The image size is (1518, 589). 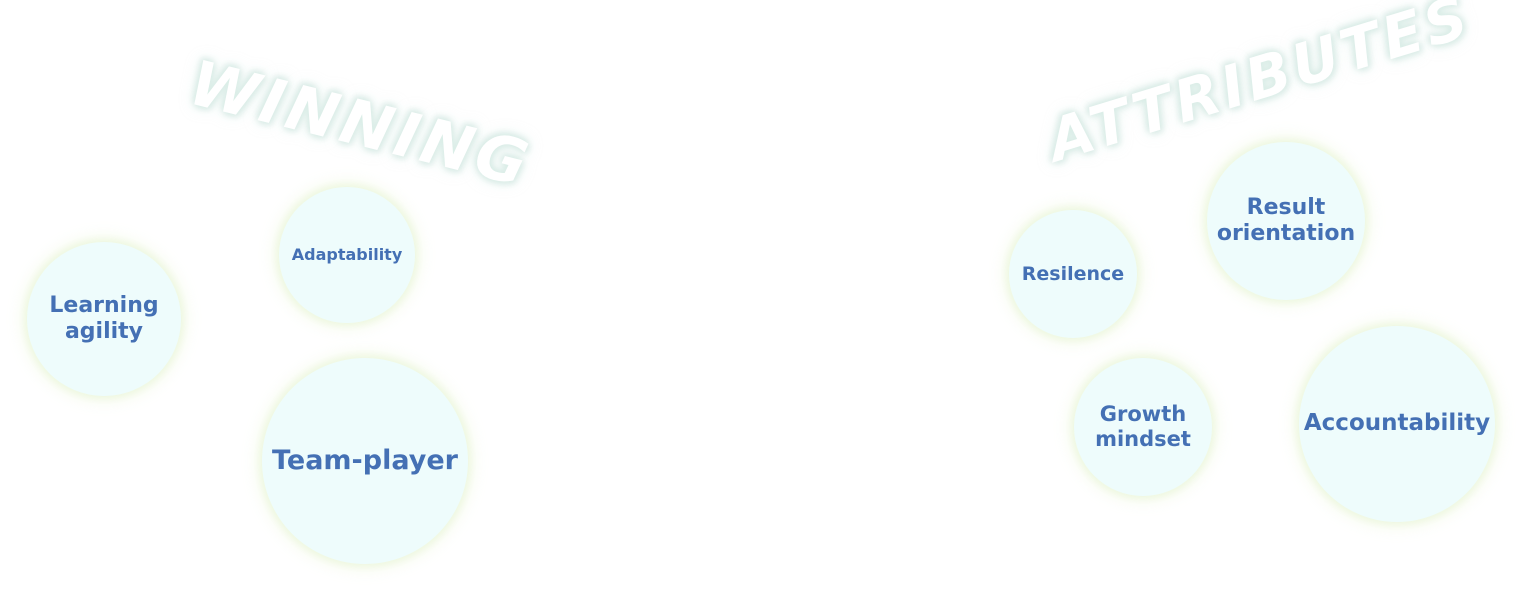 I want to click on bubble-label: Team-player, so click(x=365, y=461).